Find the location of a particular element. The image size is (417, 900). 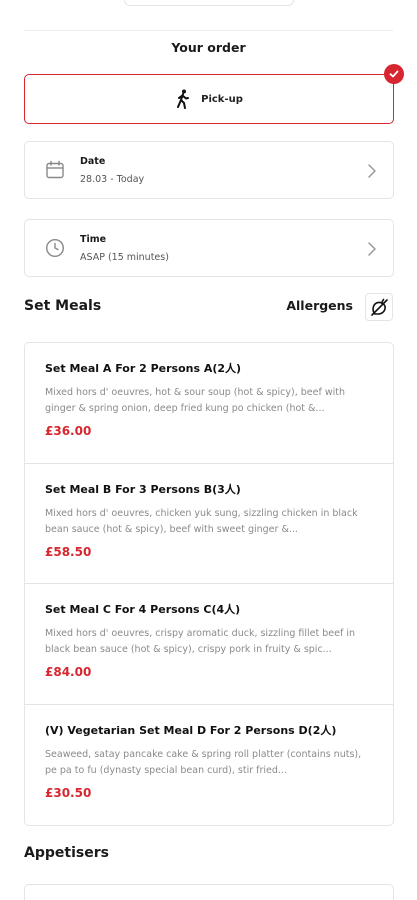

appetisers-list is located at coordinates (209, 892).